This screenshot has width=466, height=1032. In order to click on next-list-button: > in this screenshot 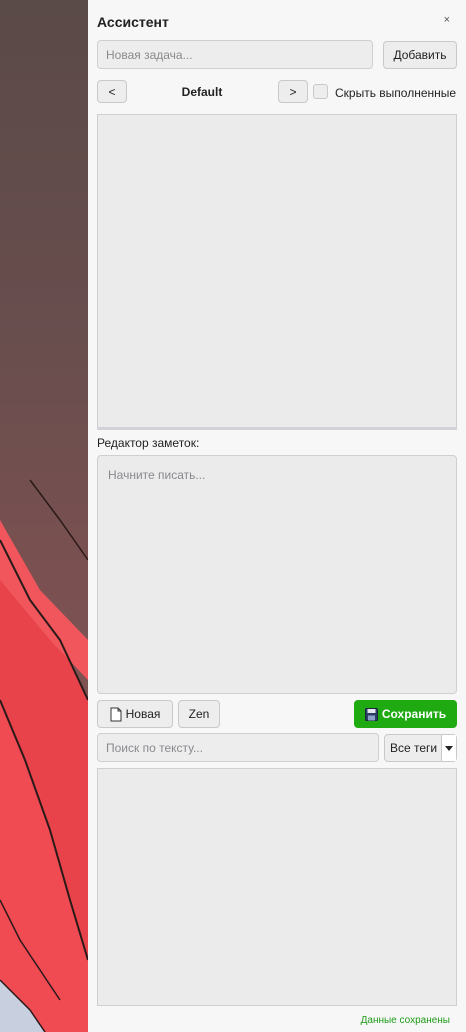, I will do `click(293, 91)`.